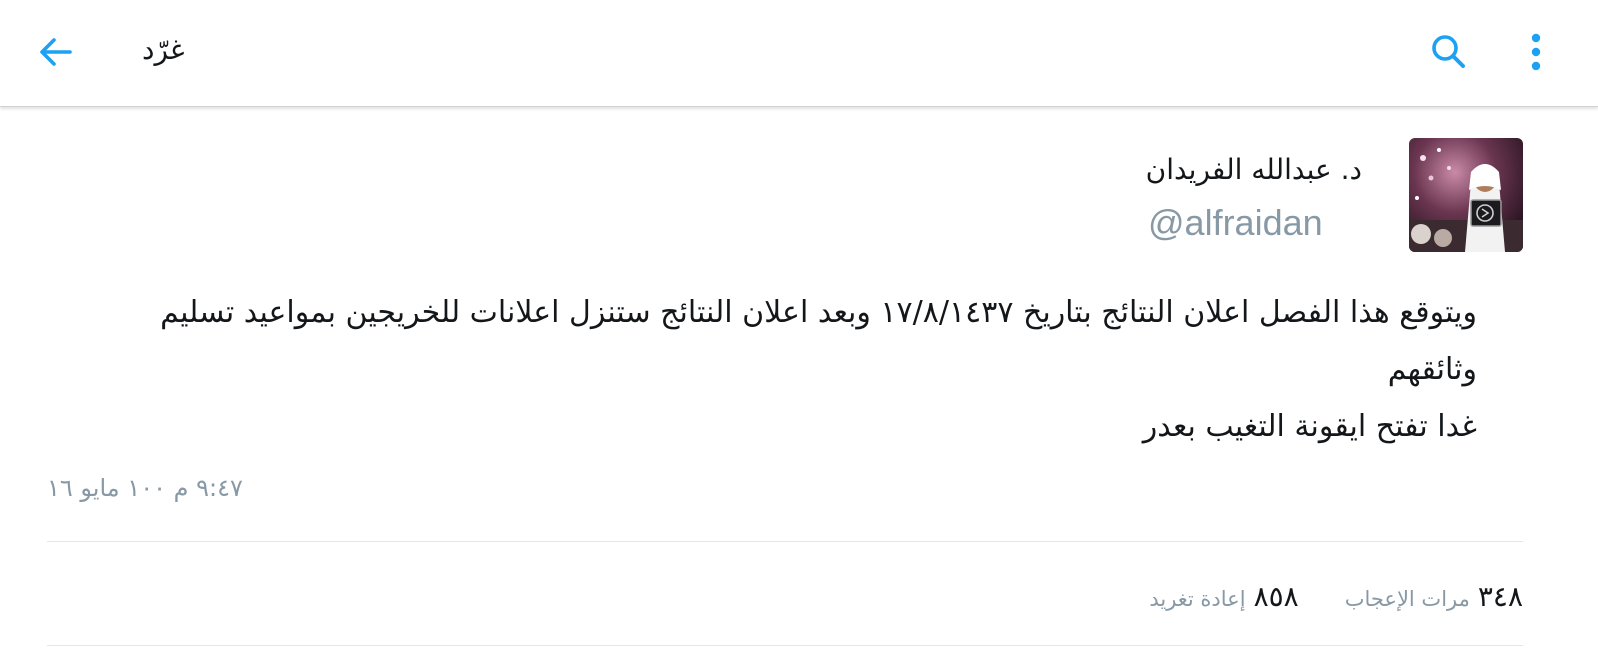  What do you see at coordinates (1407, 598) in the screenshot?
I see `likes-label: مرات الإعجاب` at bounding box center [1407, 598].